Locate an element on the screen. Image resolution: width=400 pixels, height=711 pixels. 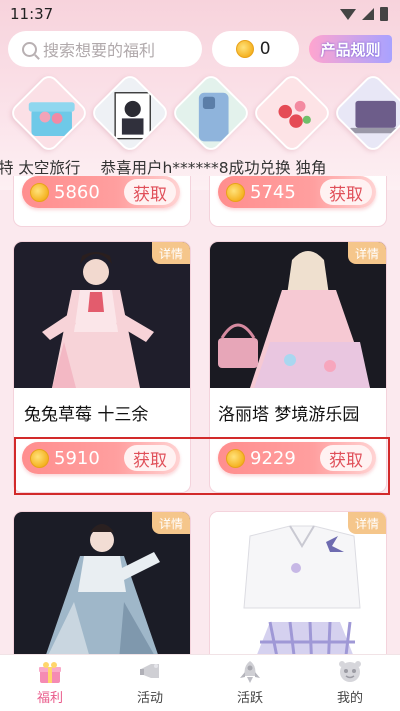
status-time: 11:37 is located at coordinates (32, 14).